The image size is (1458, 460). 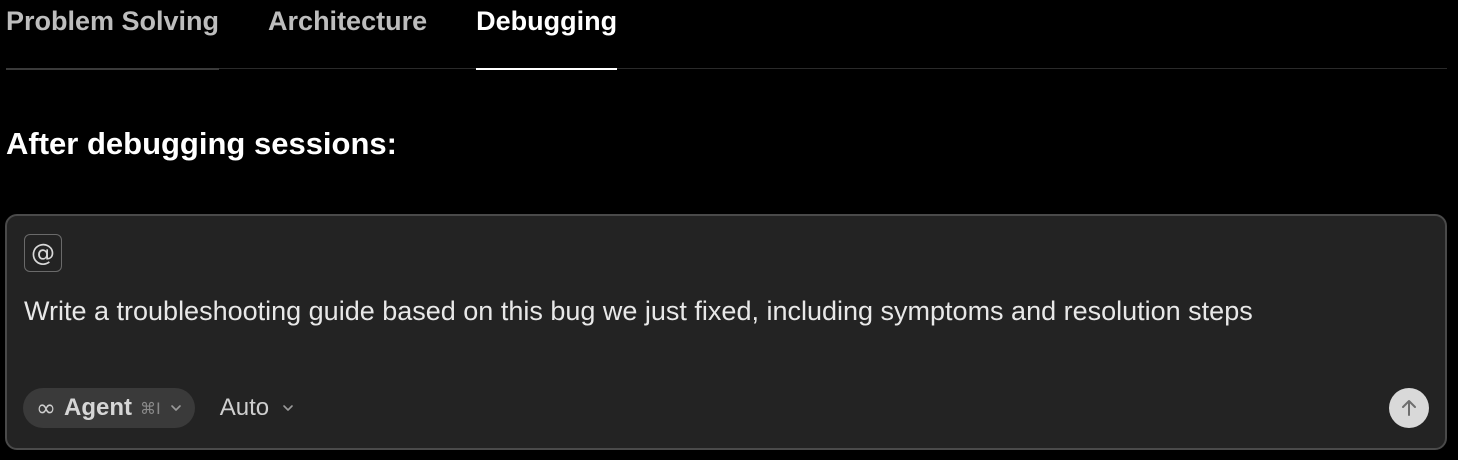 I want to click on model-selector: Auto, so click(x=257, y=408).